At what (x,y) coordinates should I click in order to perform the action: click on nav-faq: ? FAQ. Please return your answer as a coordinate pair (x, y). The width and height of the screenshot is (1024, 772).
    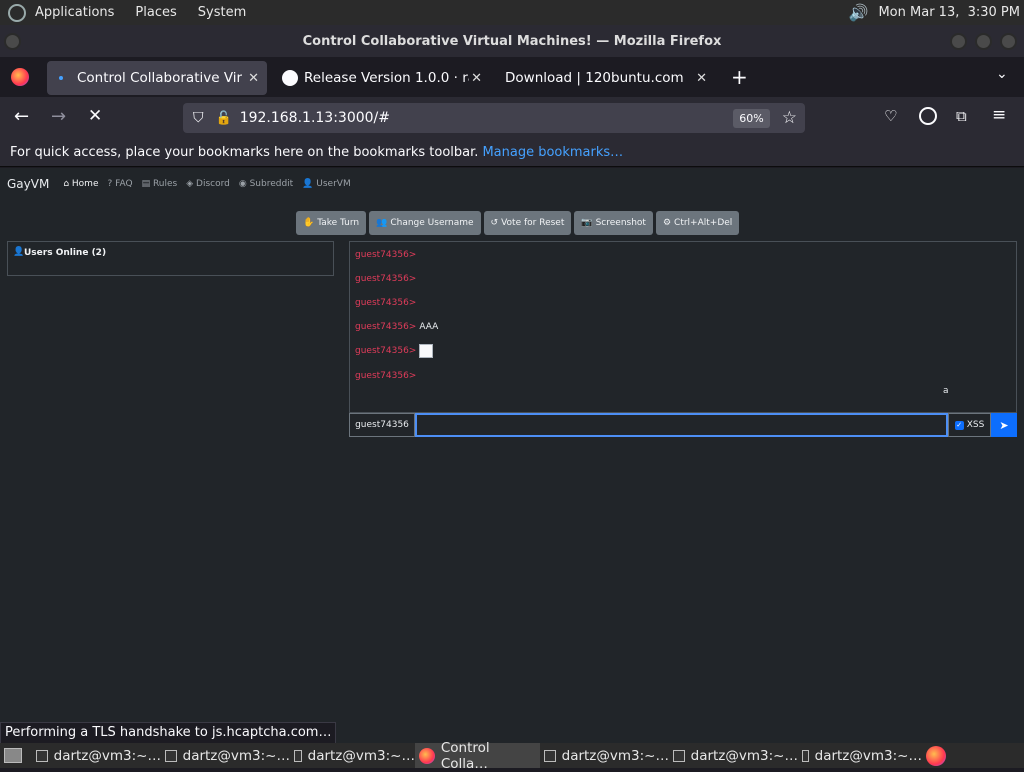
    Looking at the image, I should click on (119, 184).